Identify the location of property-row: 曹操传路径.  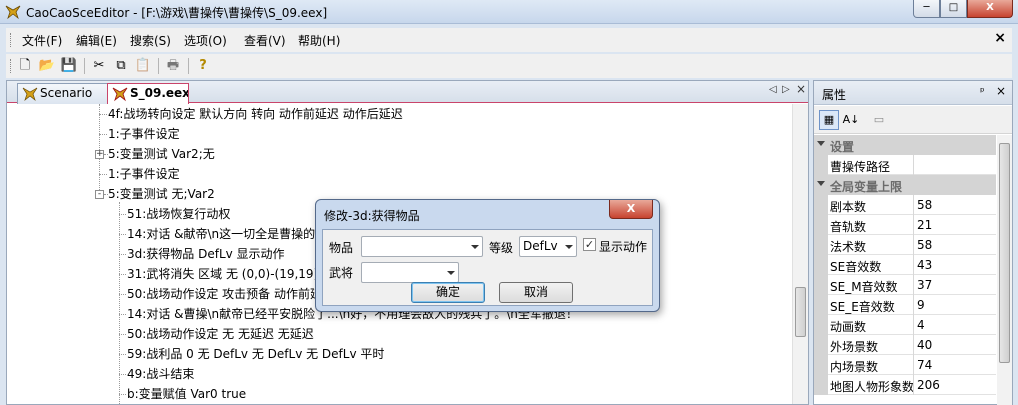
(905, 165).